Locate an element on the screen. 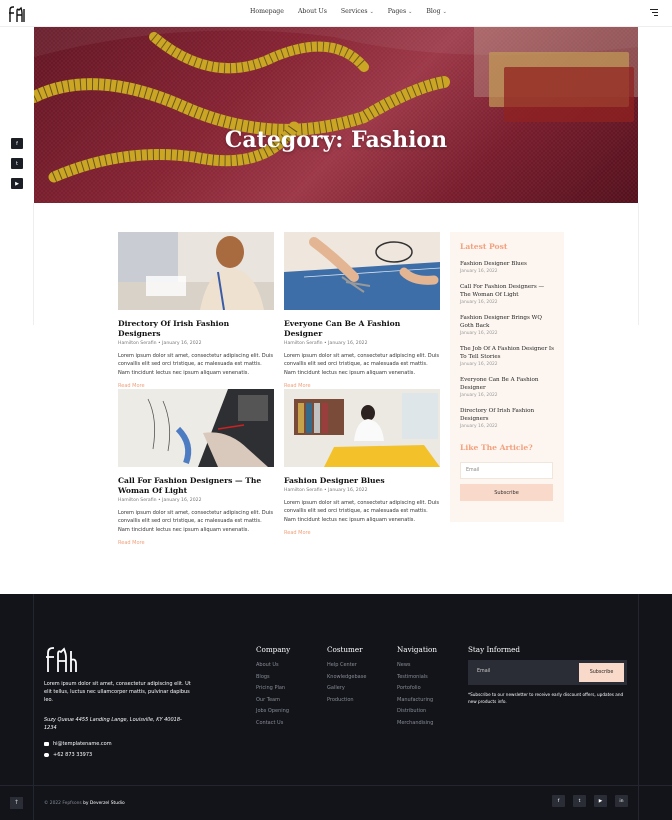 The height and width of the screenshot is (820, 672). copyright: © 2022 Fepfsons by Deverzel Studio is located at coordinates (84, 803).